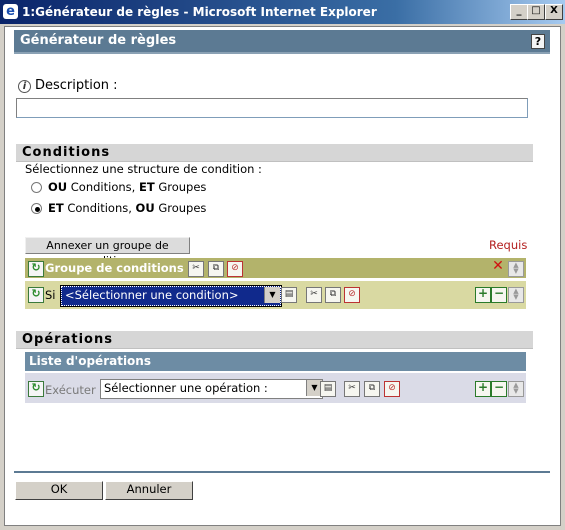  What do you see at coordinates (275, 268) in the screenshot?
I see `condition-group-row: ↻ Groupe de conditions 1 ✂ ⧉ ⊘ ✕ ▲ ▼` at bounding box center [275, 268].